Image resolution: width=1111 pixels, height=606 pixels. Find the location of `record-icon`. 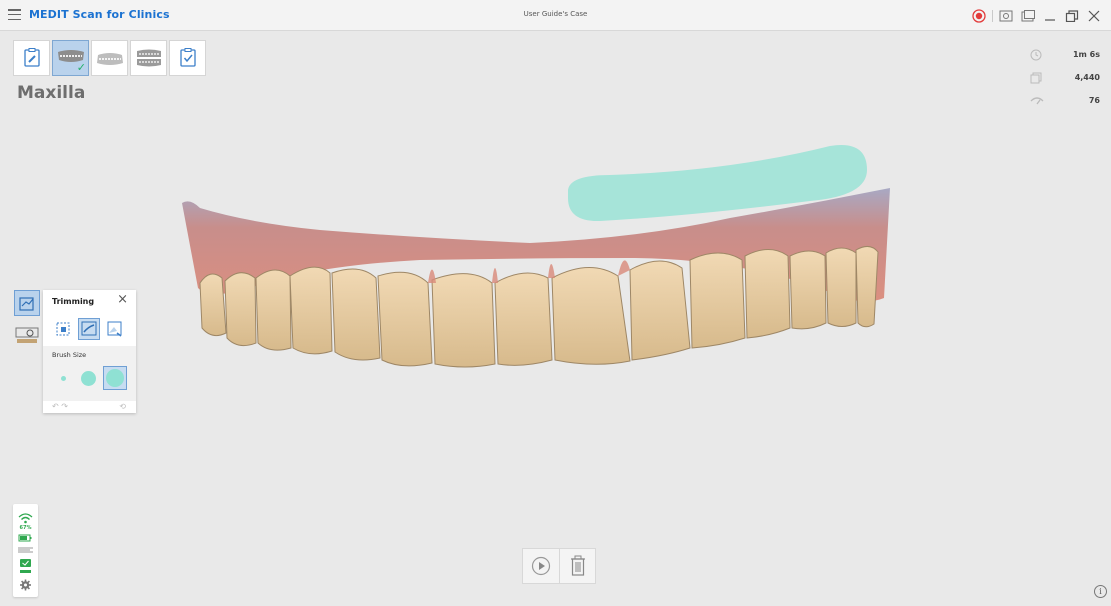

record-icon is located at coordinates (979, 16).